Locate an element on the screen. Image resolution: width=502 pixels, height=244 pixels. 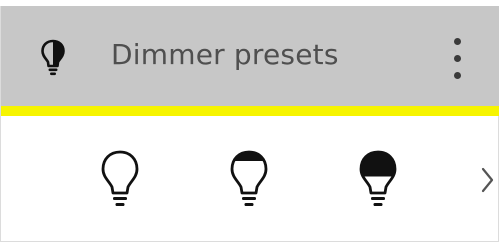
bulb-off-icon is located at coordinates (120, 180).